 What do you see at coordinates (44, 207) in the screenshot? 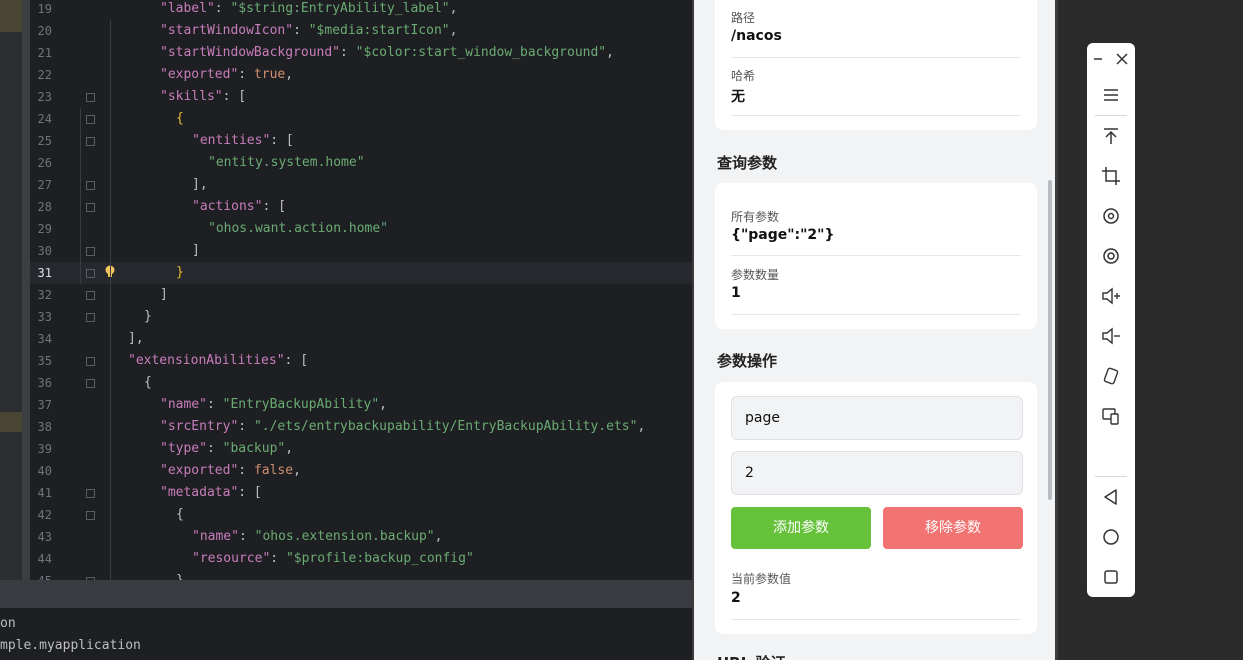
I see `line-number: 28` at bounding box center [44, 207].